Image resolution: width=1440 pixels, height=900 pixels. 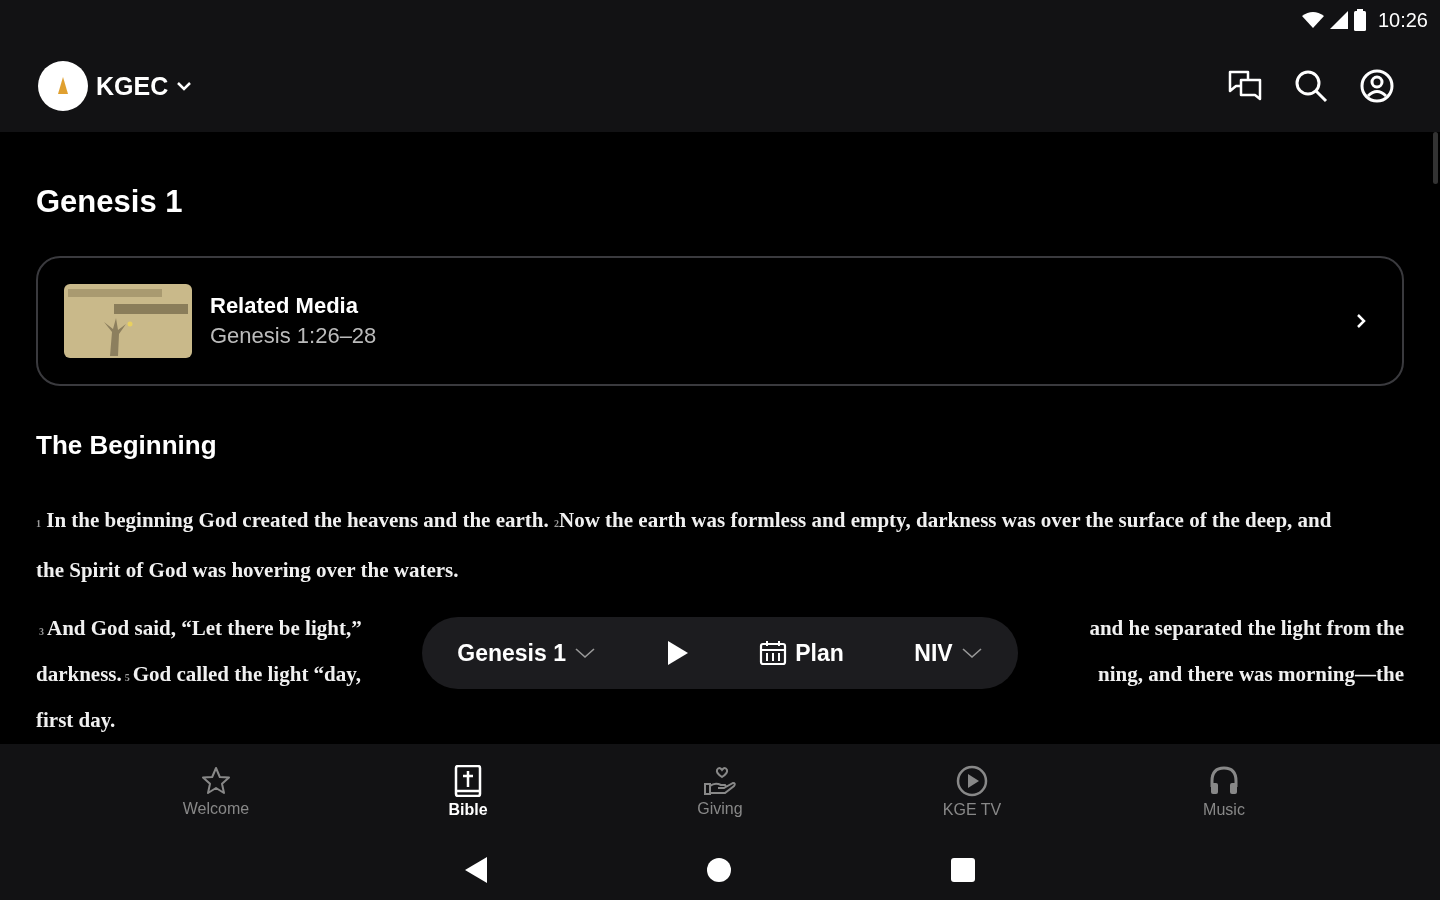 I want to click on nav-tab: KGE TV, so click(x=972, y=792).